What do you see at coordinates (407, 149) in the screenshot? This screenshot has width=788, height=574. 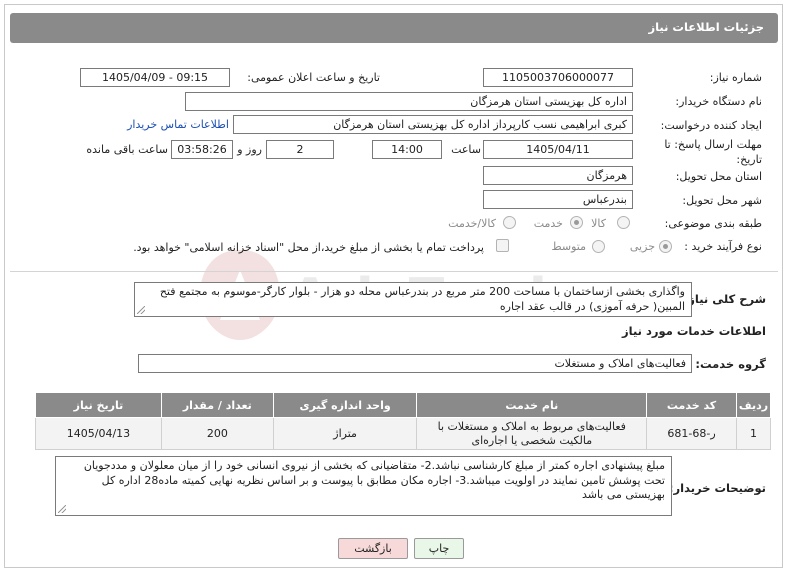 I see `deadline-time-field: 14:00` at bounding box center [407, 149].